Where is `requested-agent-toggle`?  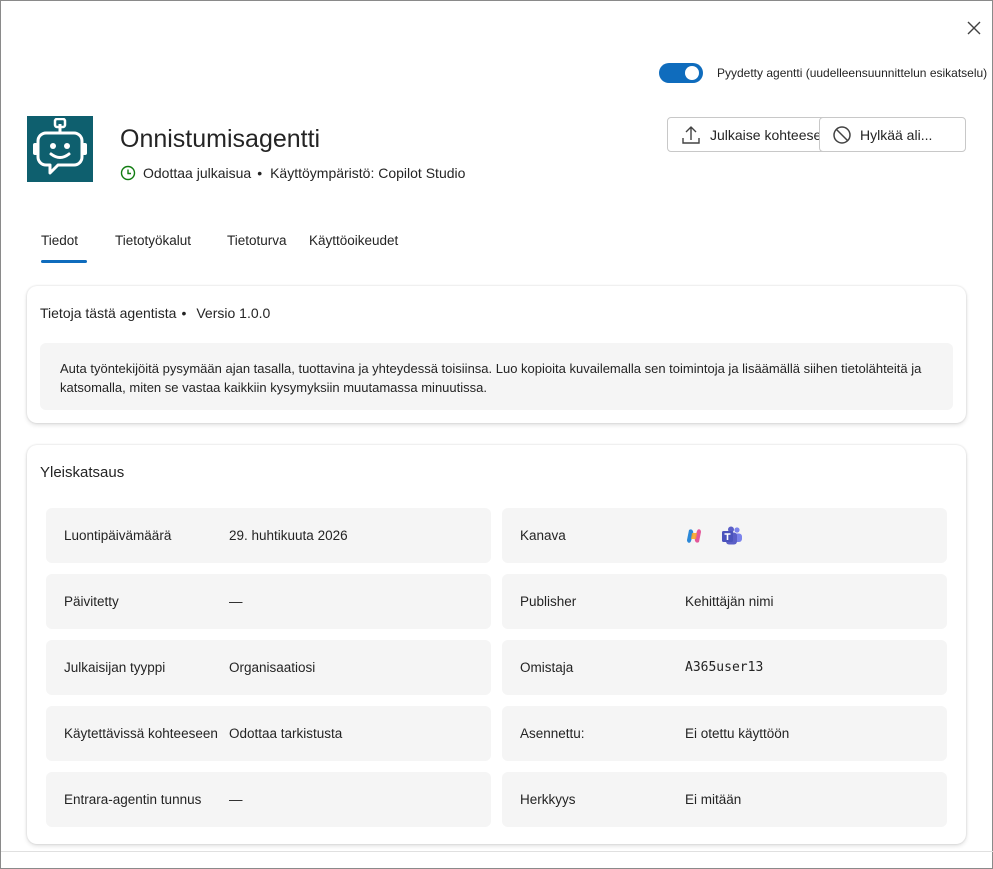
requested-agent-toggle is located at coordinates (681, 73).